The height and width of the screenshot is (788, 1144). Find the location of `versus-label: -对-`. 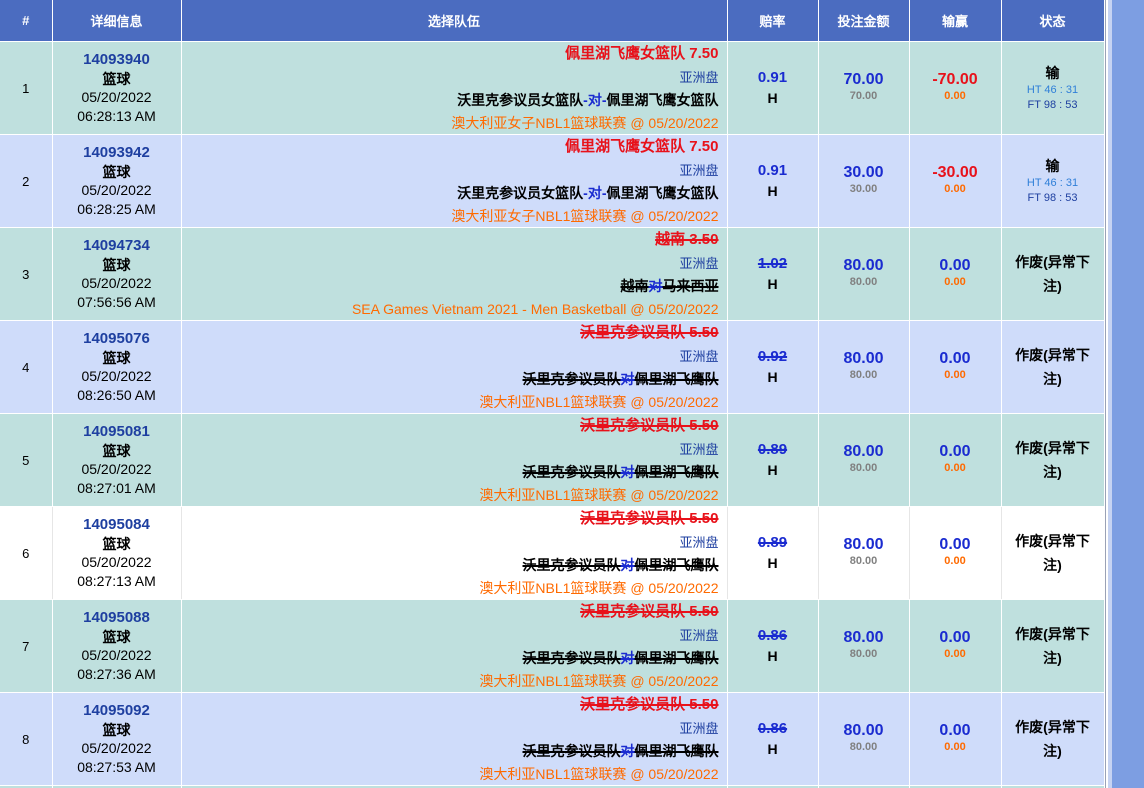

versus-label: -对- is located at coordinates (595, 193).